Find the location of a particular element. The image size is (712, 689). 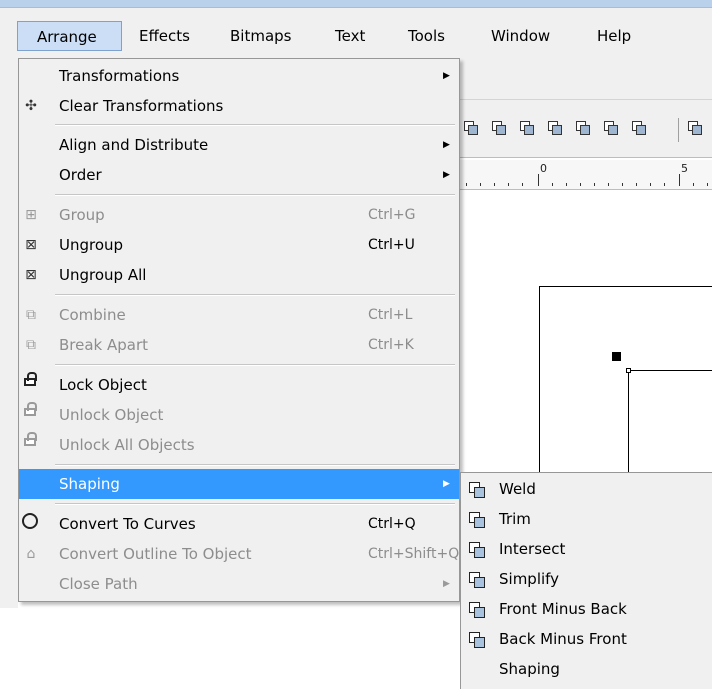

menu-item-convert-to-curves: Convert To Curves Ctrl+Q is located at coordinates (239, 524).